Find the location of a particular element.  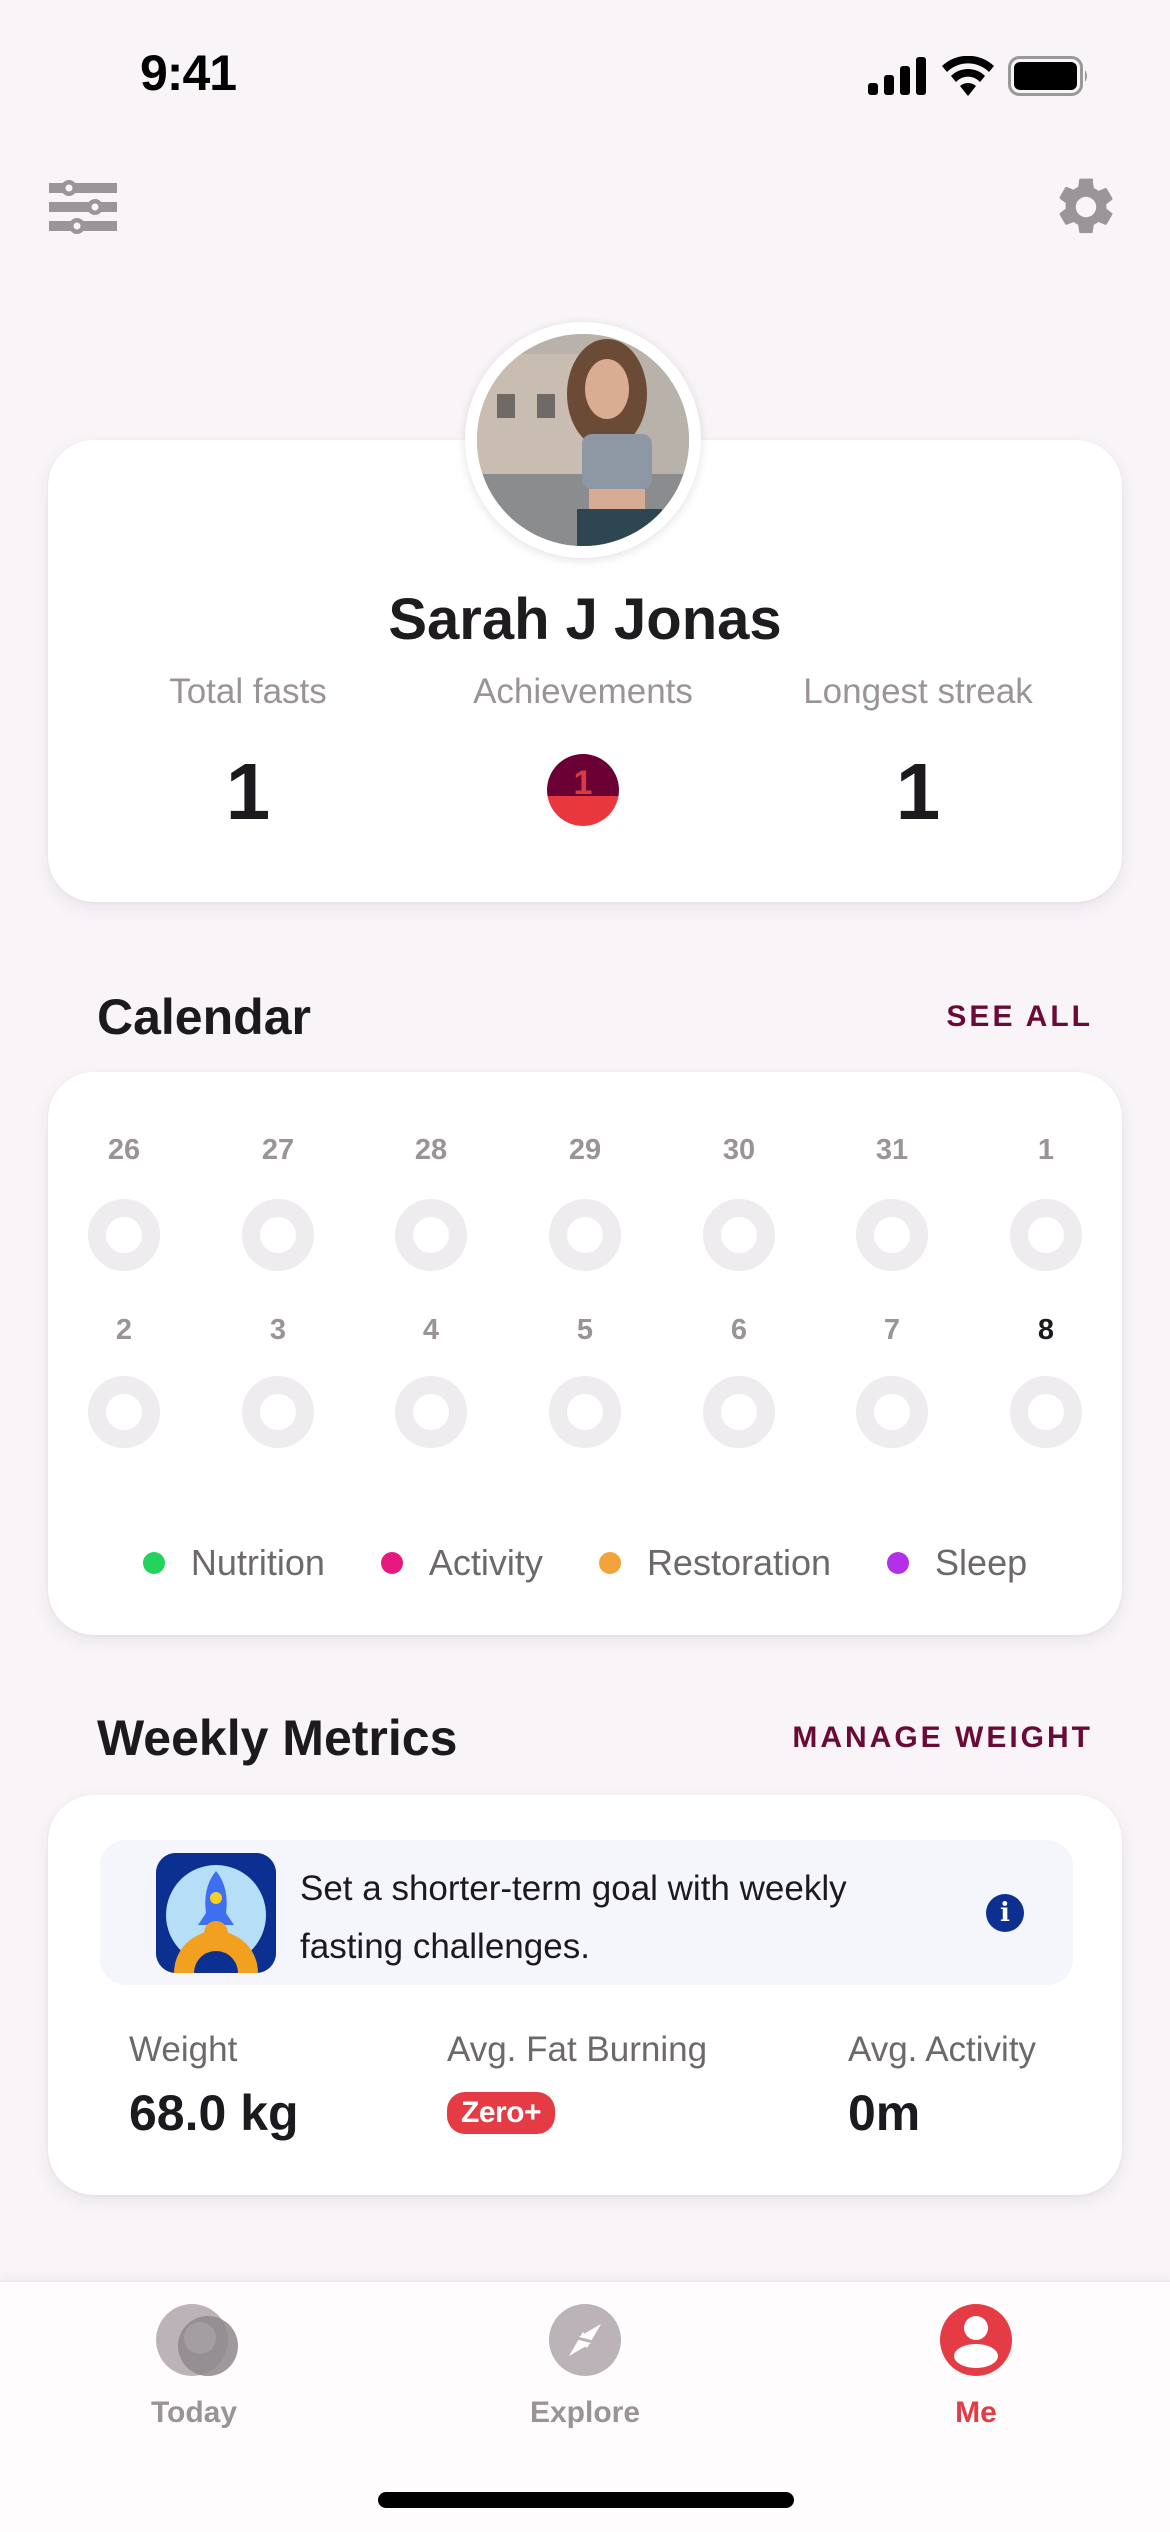

profile-icon is located at coordinates (976, 2340).